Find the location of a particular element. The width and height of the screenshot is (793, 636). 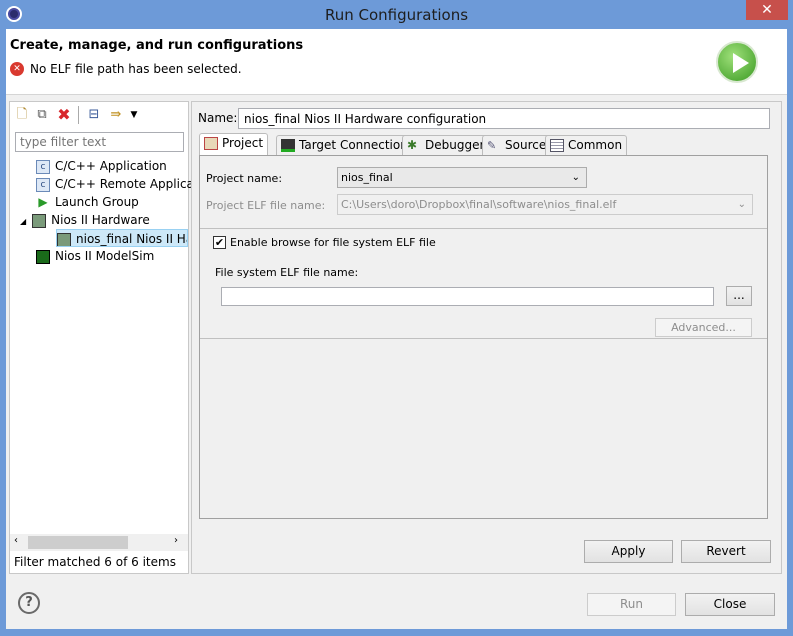

filter-input is located at coordinates (99, 142).